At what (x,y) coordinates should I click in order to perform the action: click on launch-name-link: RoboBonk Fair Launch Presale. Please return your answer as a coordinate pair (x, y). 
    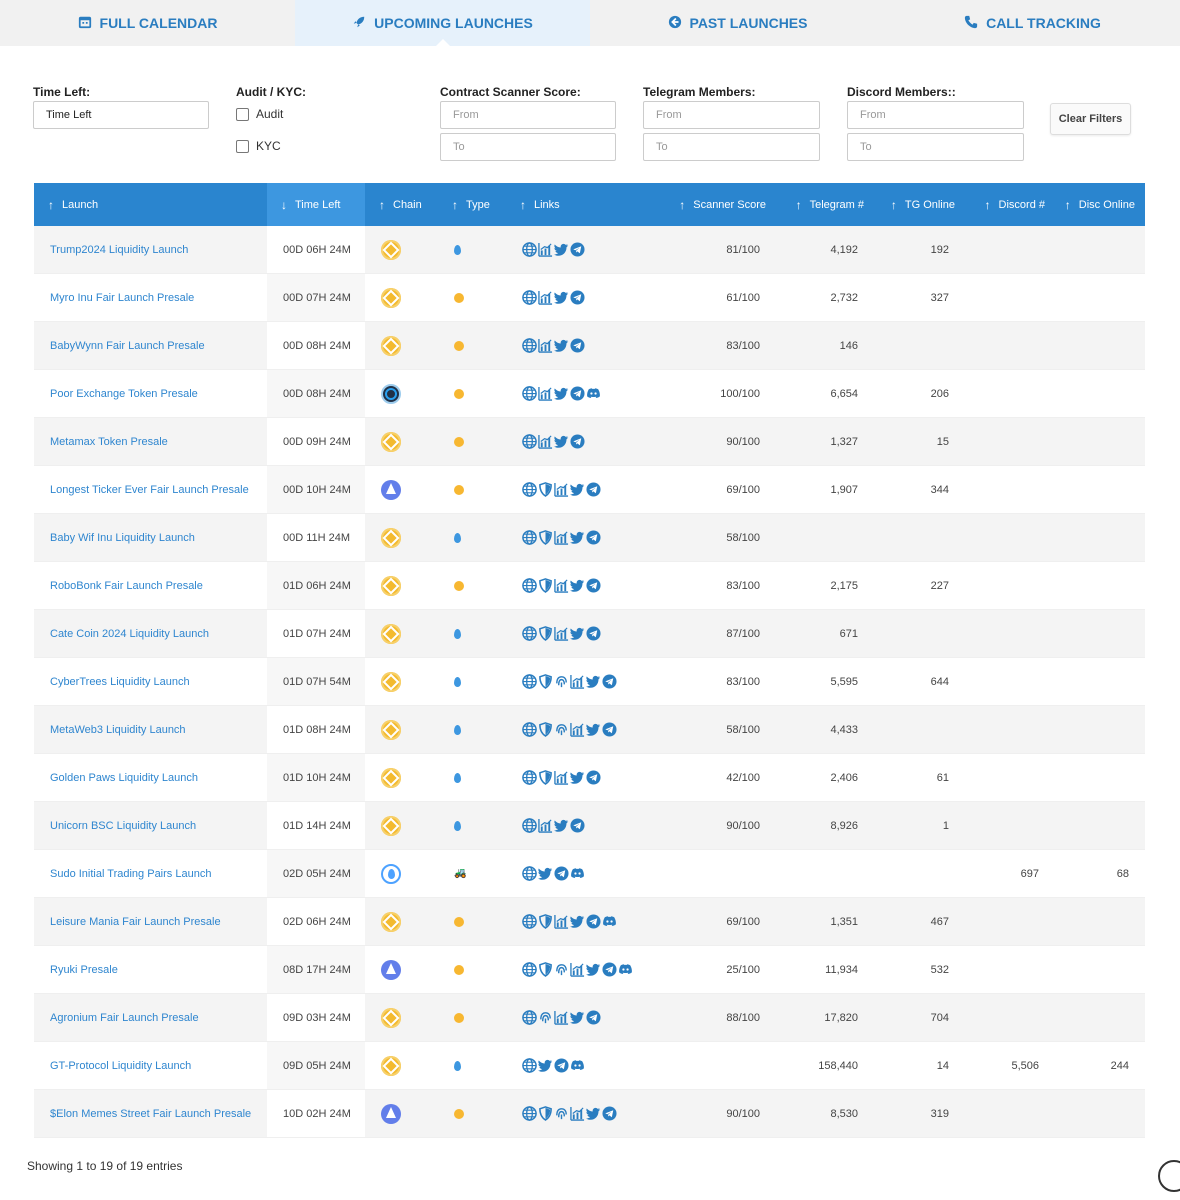
    Looking at the image, I should click on (150, 585).